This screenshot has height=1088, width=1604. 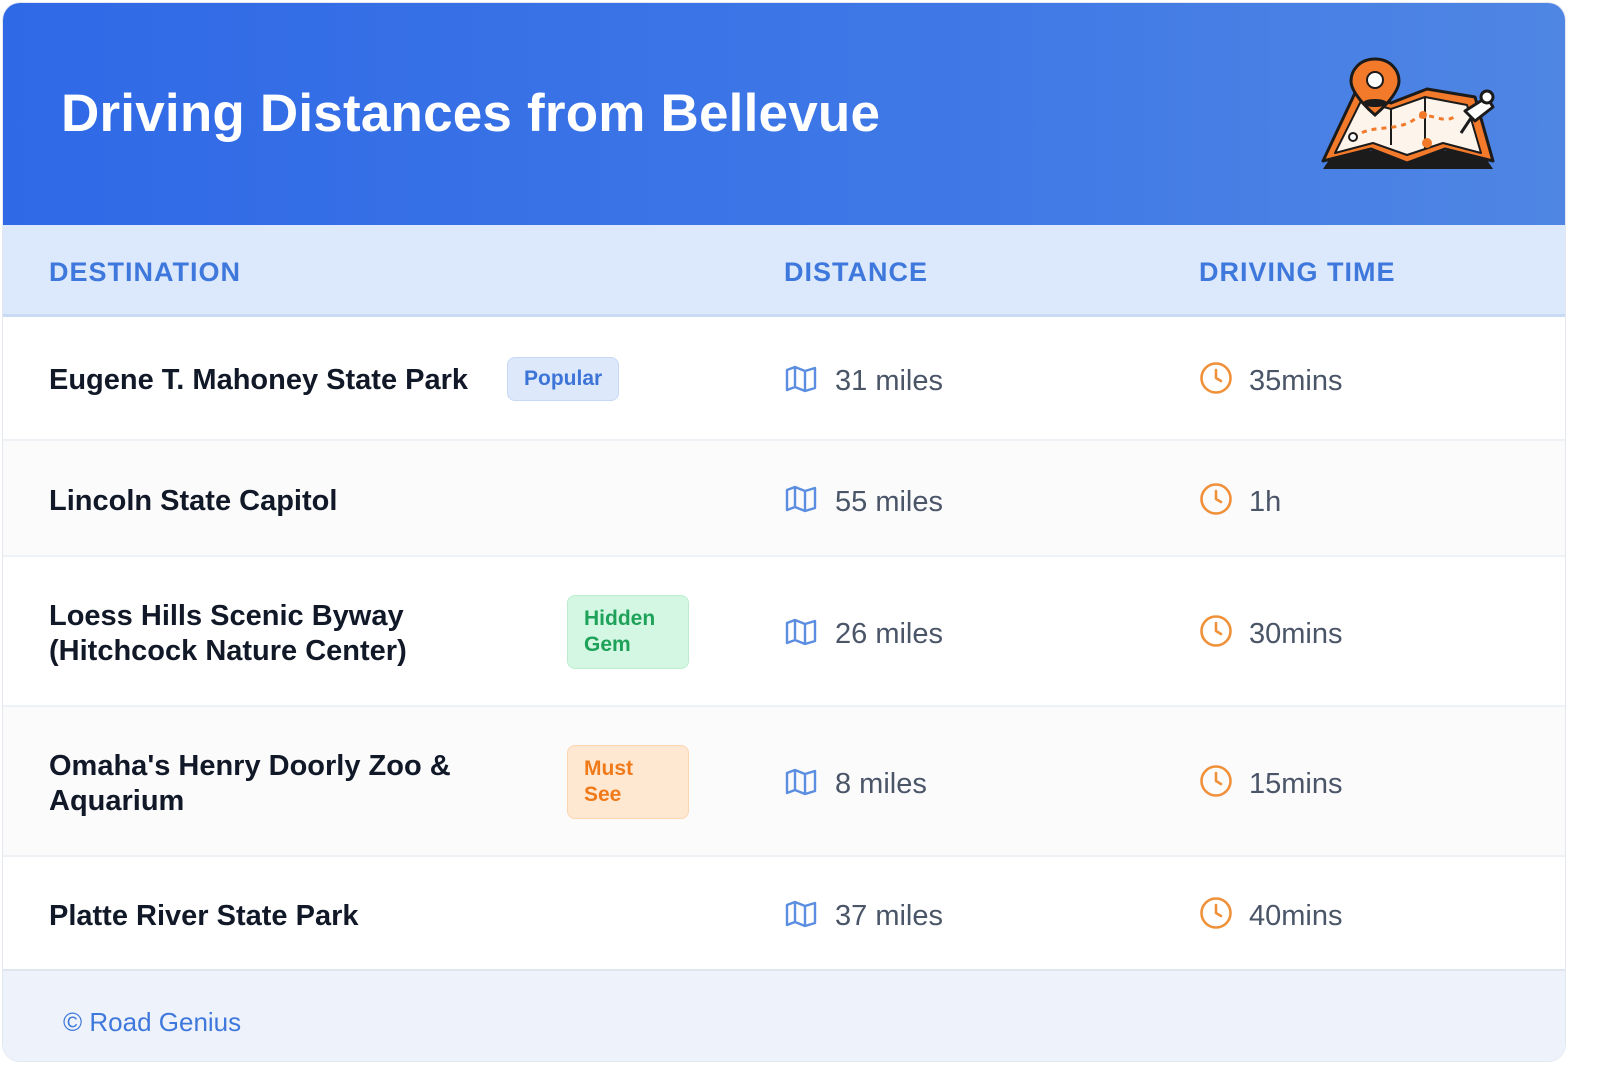 I want to click on status-badge: Hidden Gem, so click(x=628, y=632).